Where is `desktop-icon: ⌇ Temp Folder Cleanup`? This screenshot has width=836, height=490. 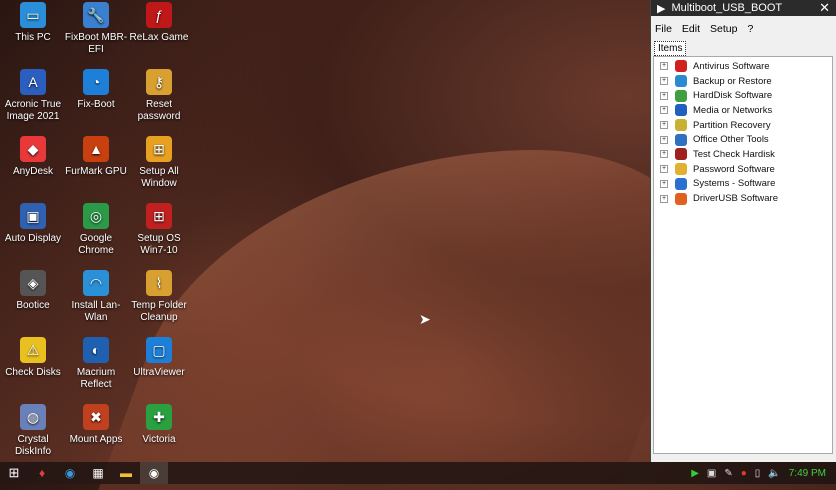 desktop-icon: ⌇ Temp Folder Cleanup is located at coordinates (159, 297).